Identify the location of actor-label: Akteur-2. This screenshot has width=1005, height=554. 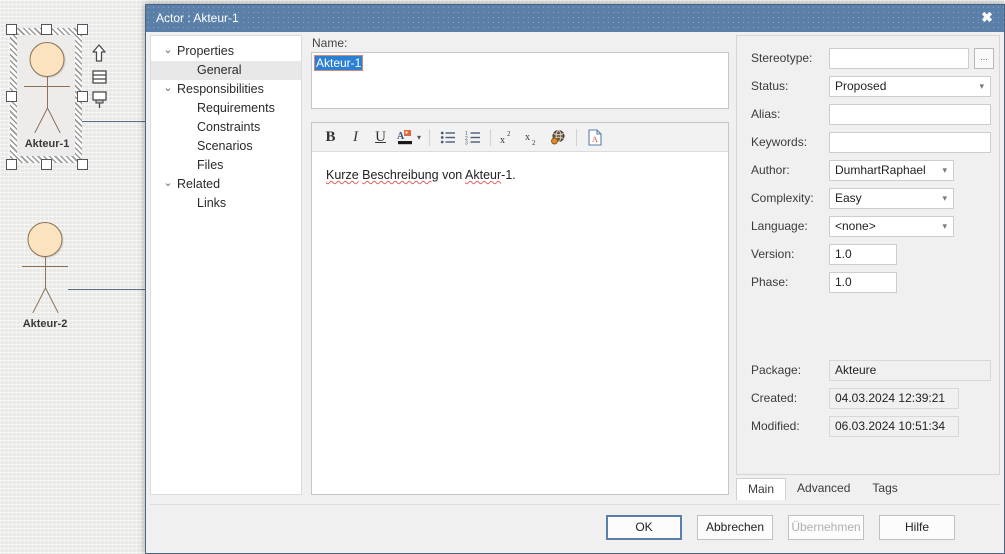
(45, 324).